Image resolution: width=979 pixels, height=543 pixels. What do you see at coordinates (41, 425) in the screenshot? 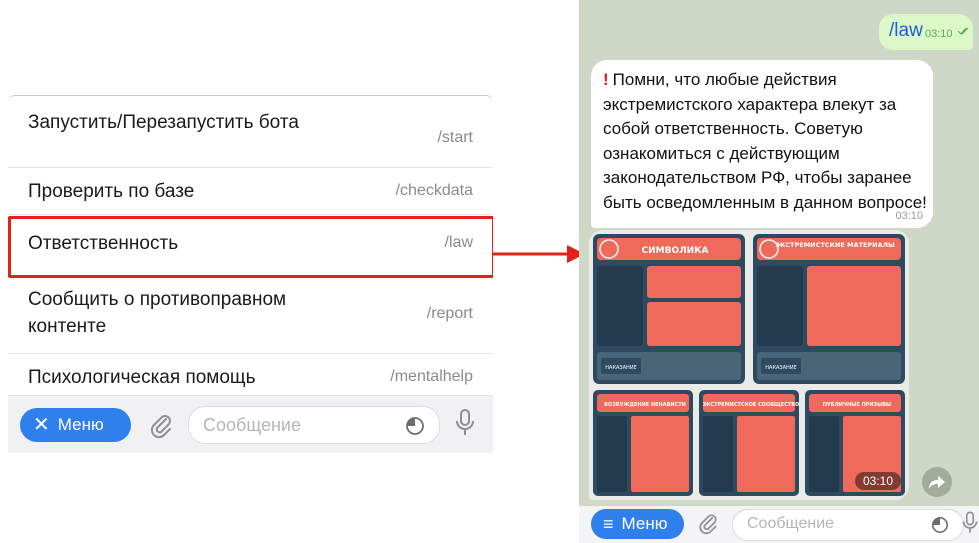
I see `close-icon: ✕` at bounding box center [41, 425].